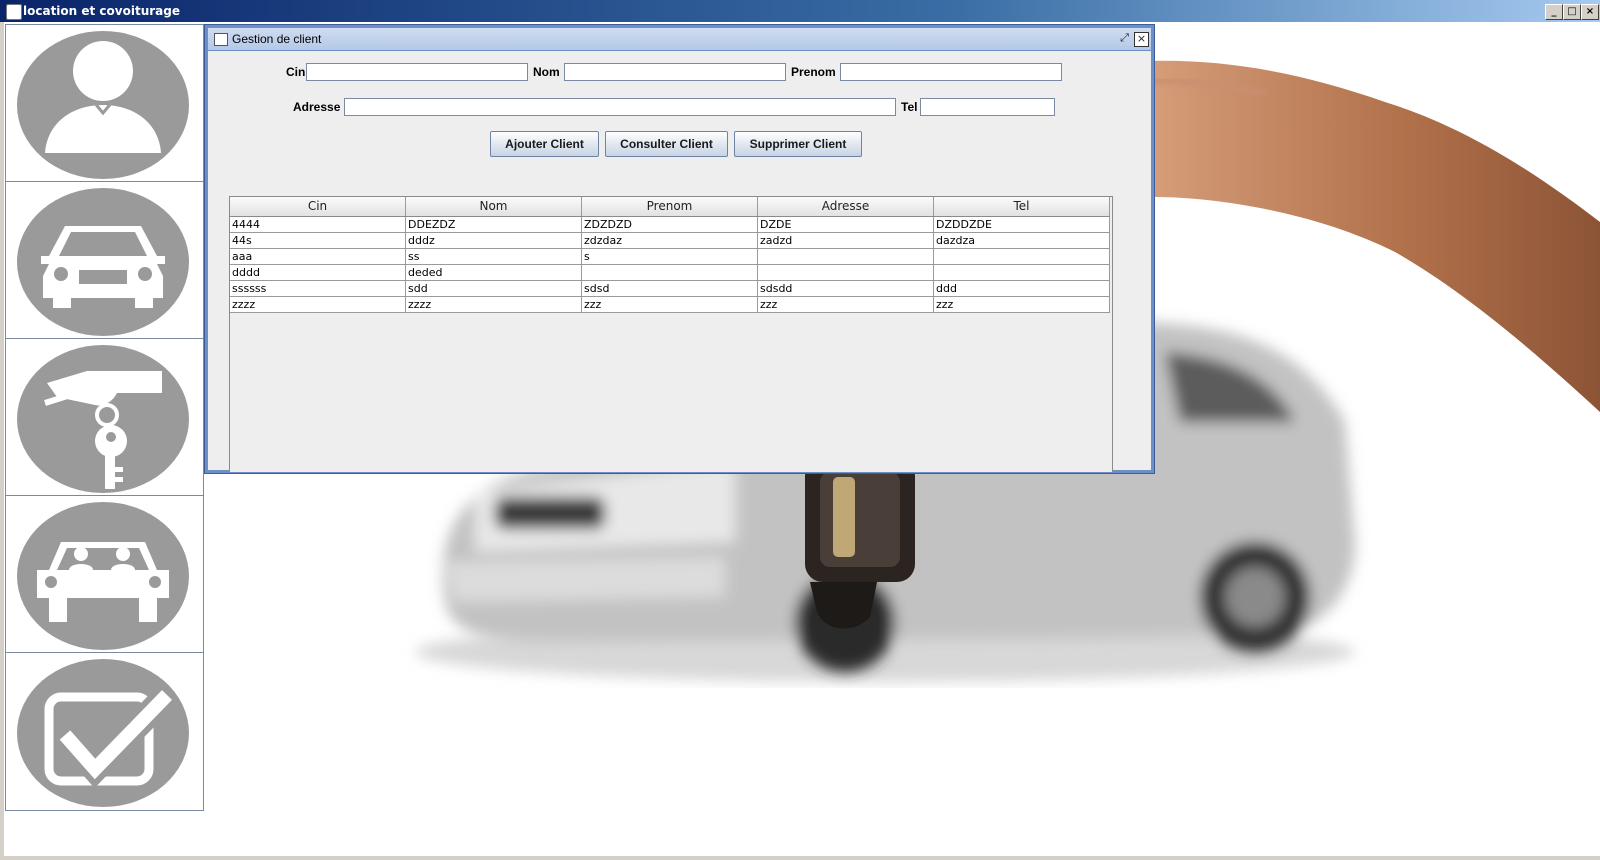 The image size is (1600, 860). I want to click on frame-close-icon: ×, so click(1141, 39).